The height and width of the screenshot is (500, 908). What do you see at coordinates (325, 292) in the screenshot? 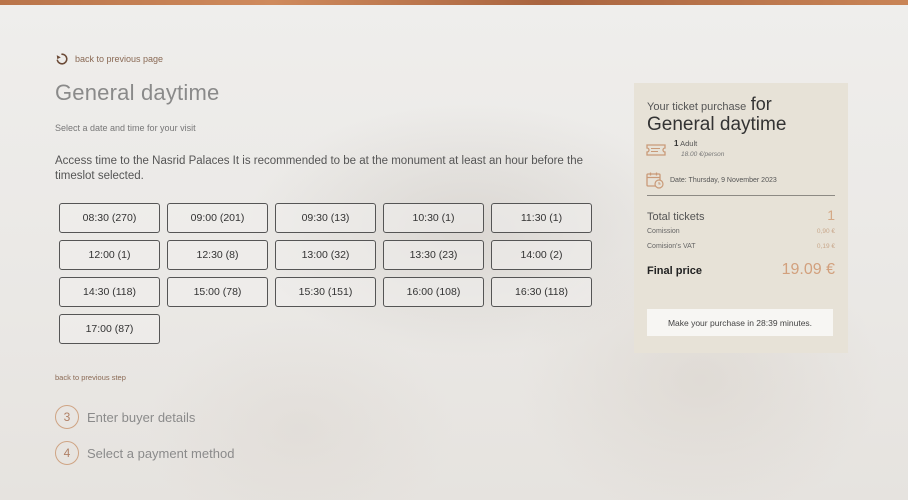
I see `timeslot-button: 15:30 (151)` at bounding box center [325, 292].